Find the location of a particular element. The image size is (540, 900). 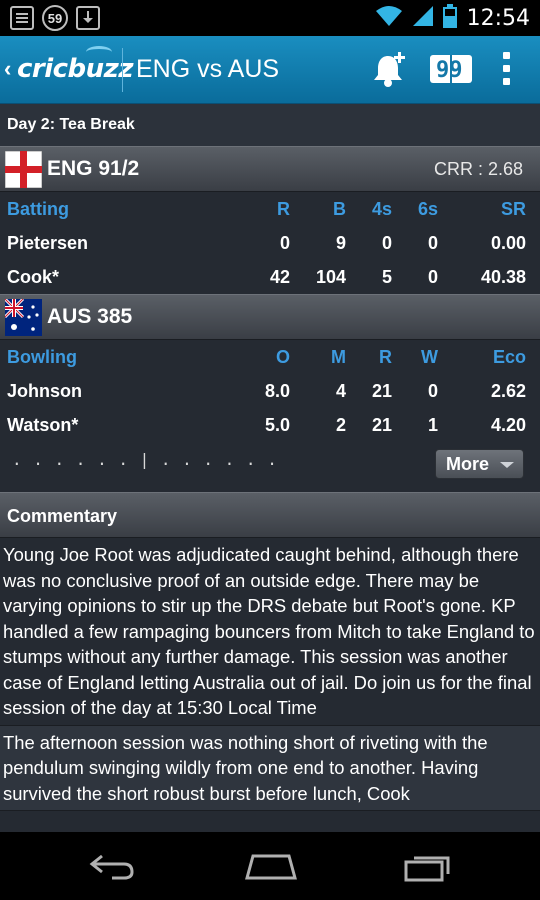

app-logo: cricbuzz is located at coordinates (75, 69).